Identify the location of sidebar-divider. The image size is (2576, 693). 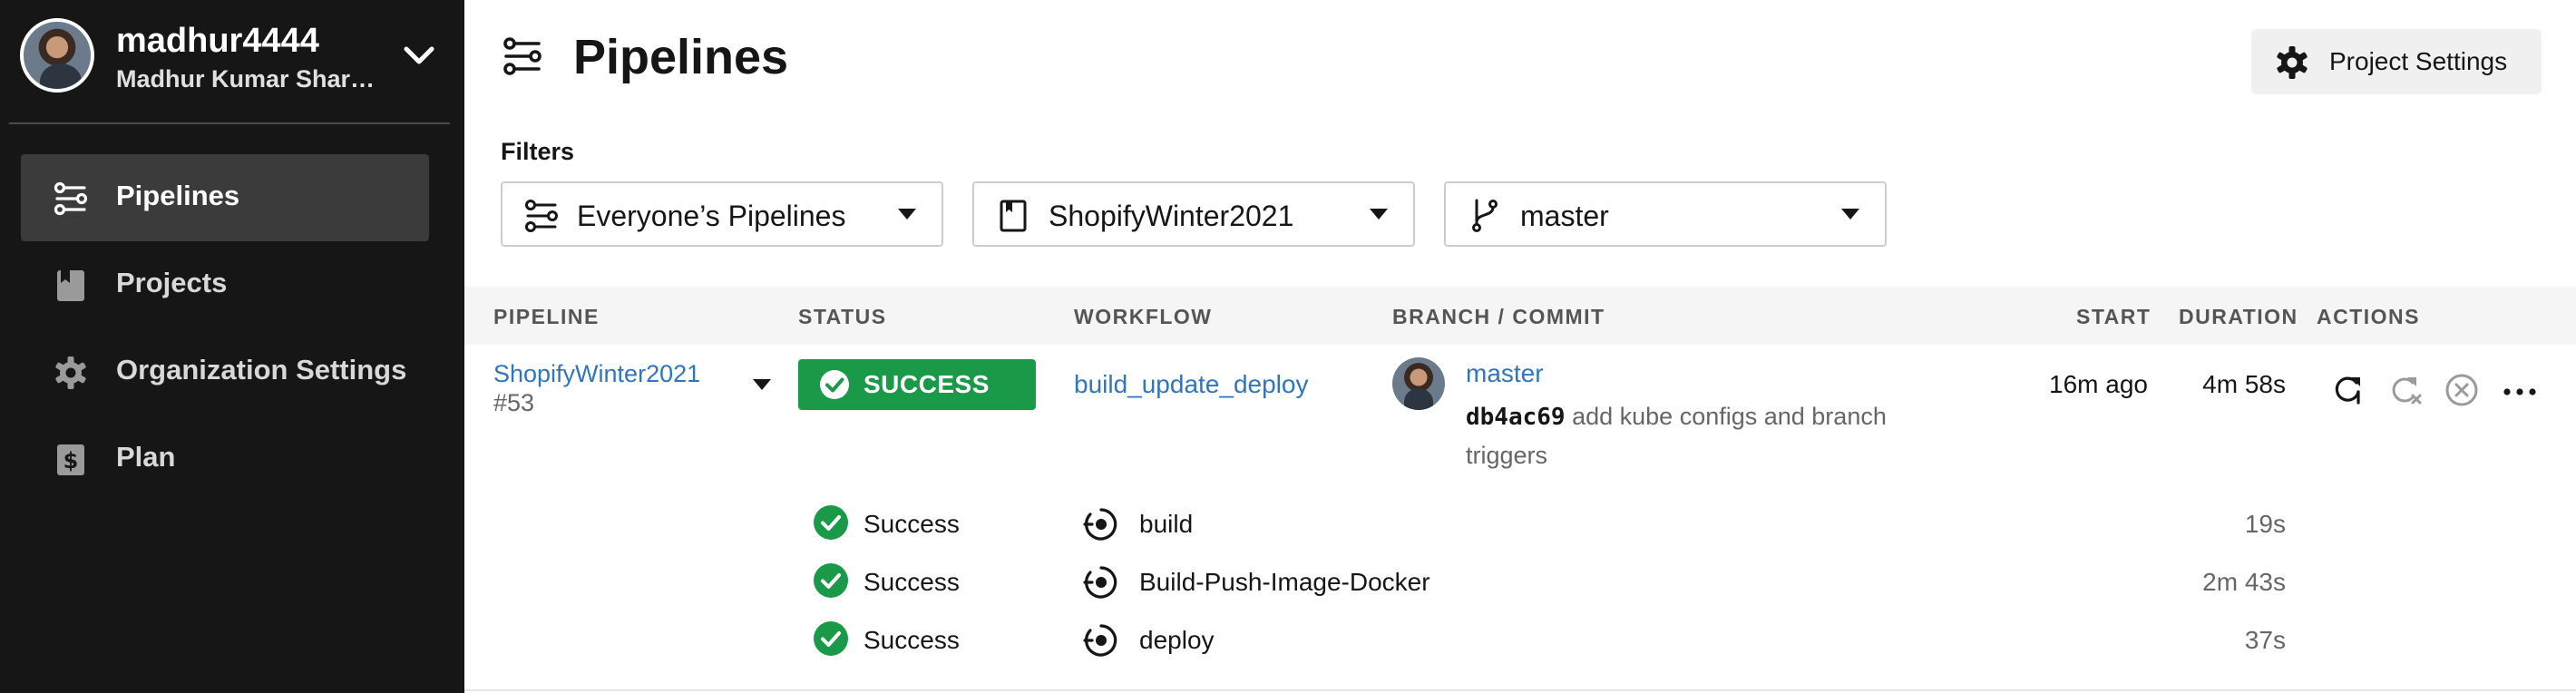
(229, 123).